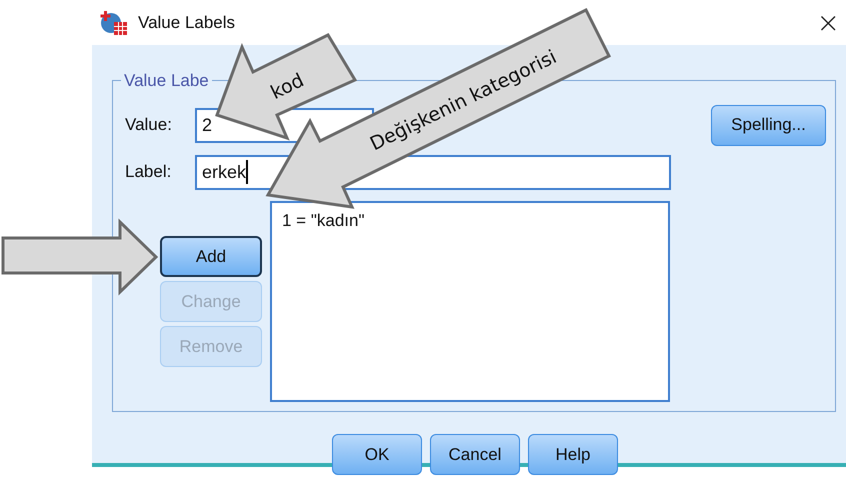  What do you see at coordinates (573, 454) in the screenshot?
I see `dialog-button: Help` at bounding box center [573, 454].